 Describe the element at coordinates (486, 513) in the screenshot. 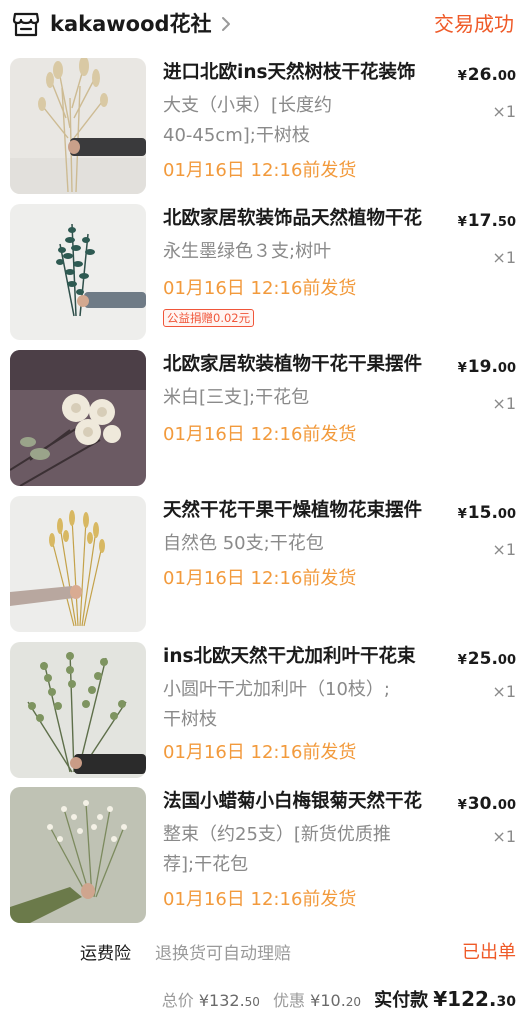

I see `product-price: ¥15.00` at that location.